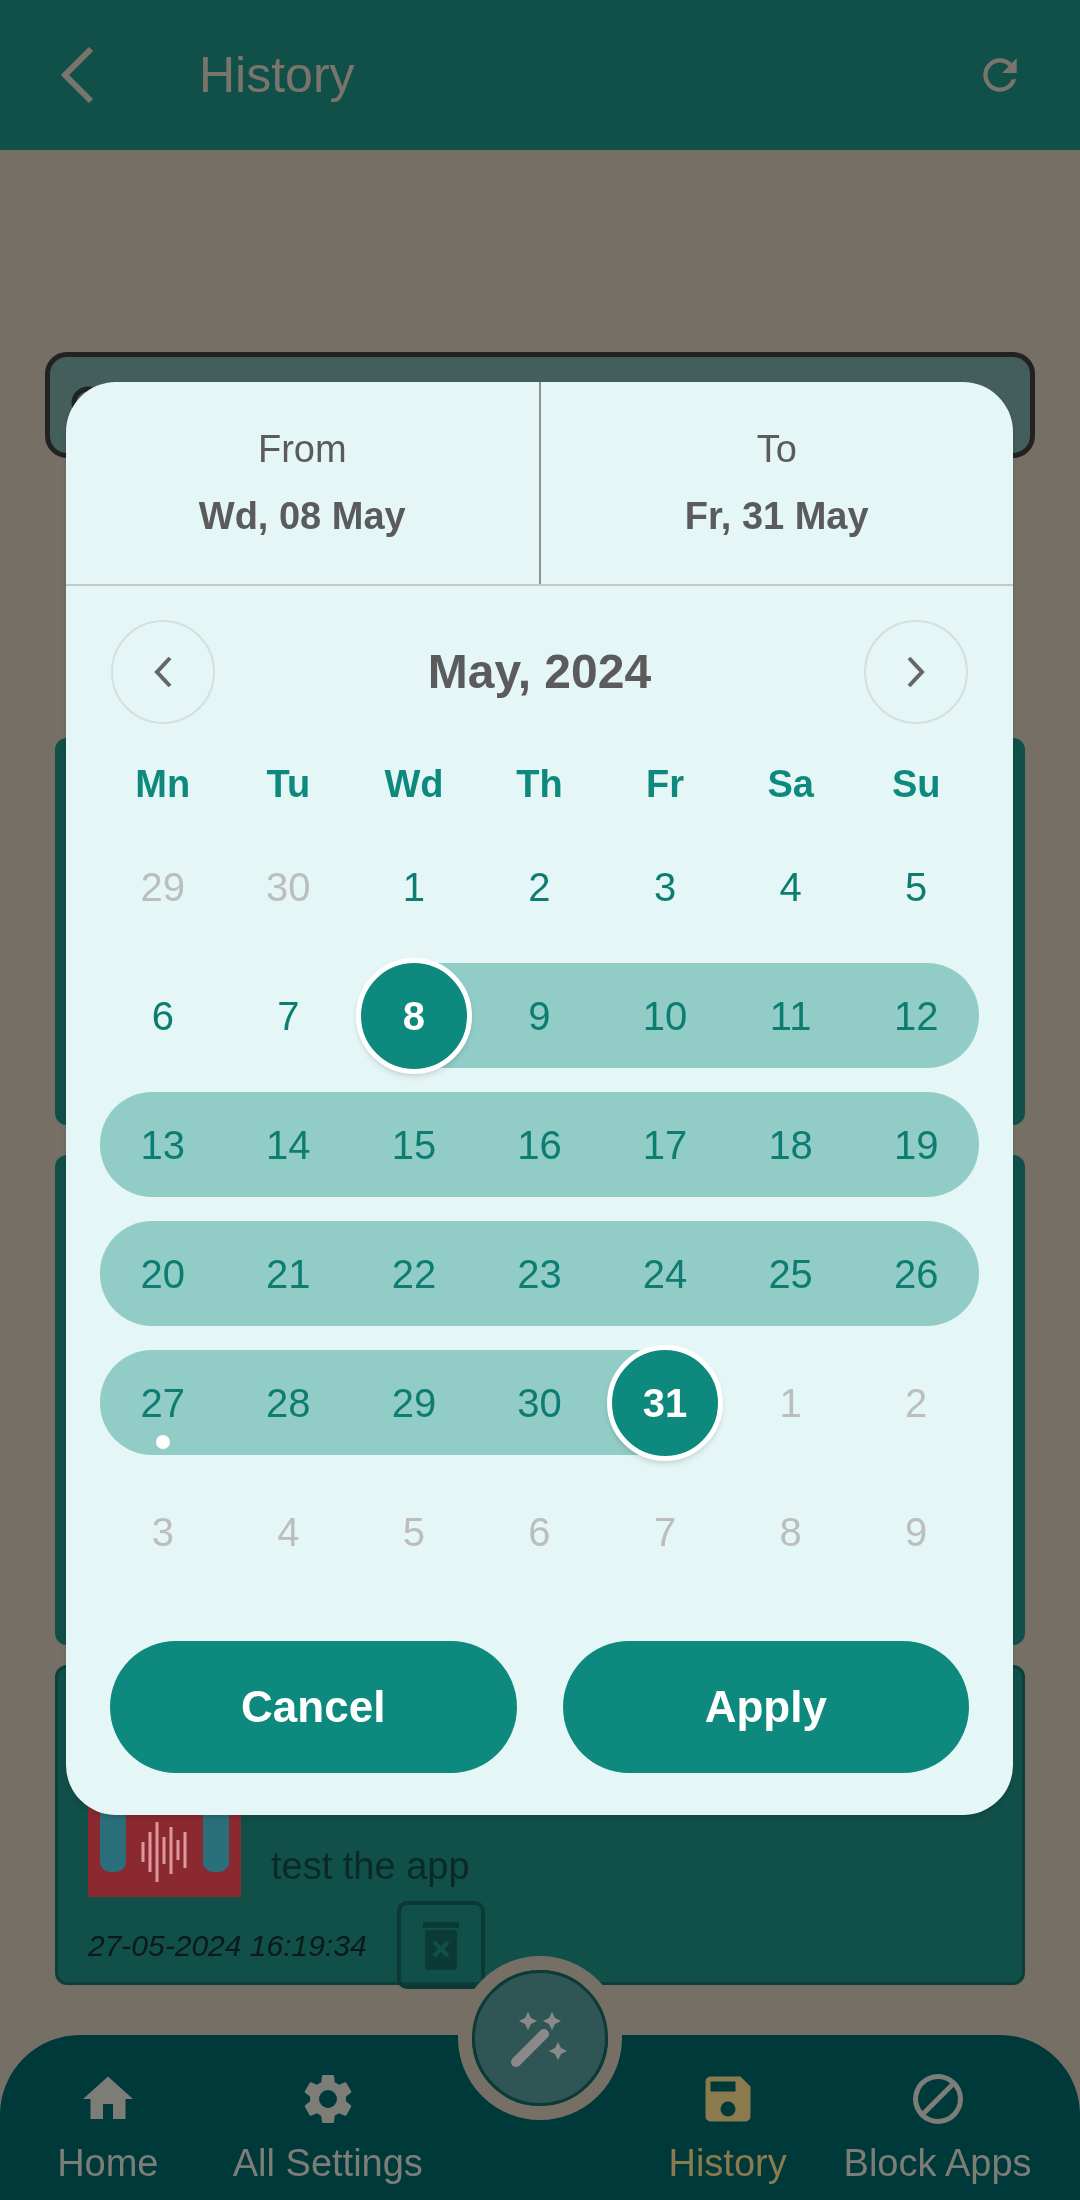 The height and width of the screenshot is (2200, 1080). Describe the element at coordinates (539, 672) in the screenshot. I see `month-title: May, 2024` at that location.